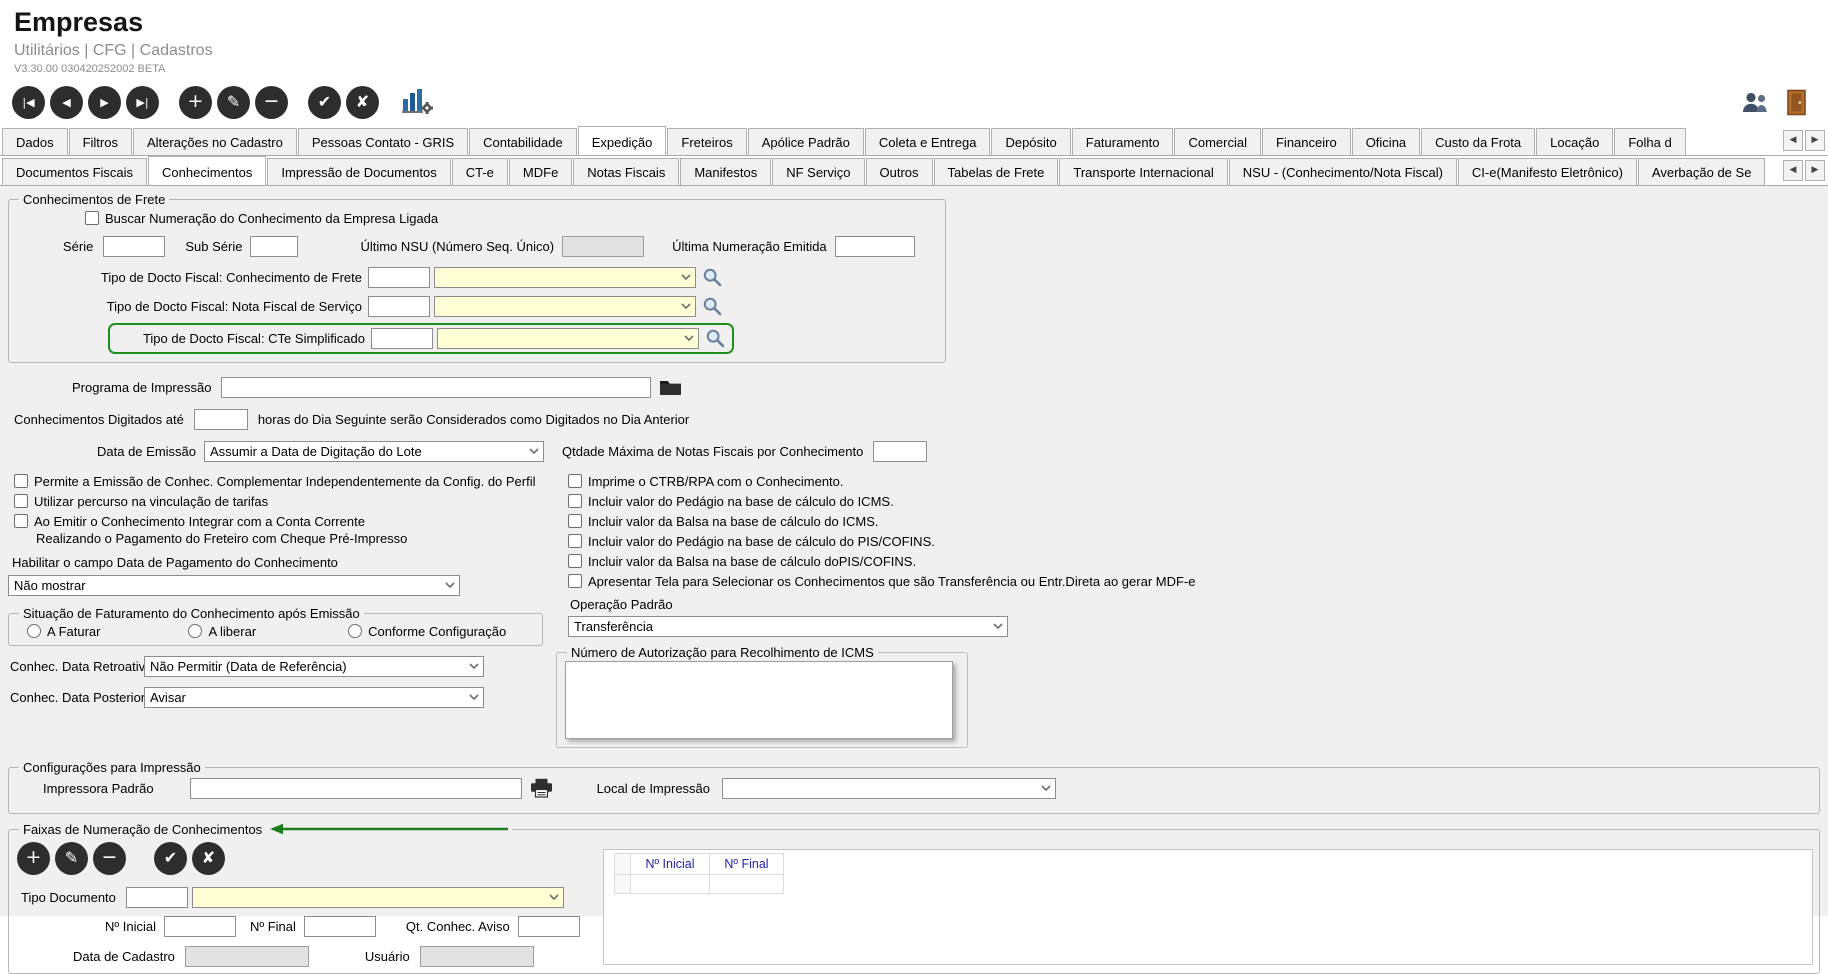 Image resolution: width=1828 pixels, height=974 pixels. What do you see at coordinates (575, 541) in the screenshot?
I see `pedagio-pis-cofins-checkbox` at bounding box center [575, 541].